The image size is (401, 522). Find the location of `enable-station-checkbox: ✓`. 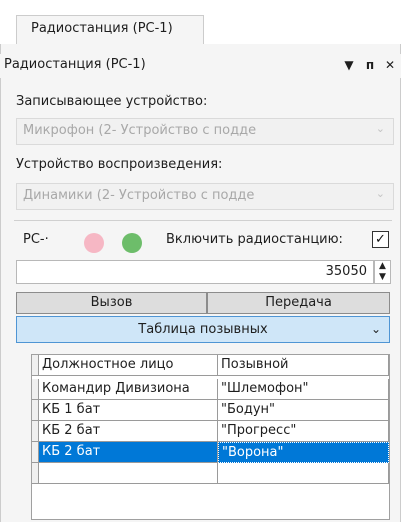

enable-station-checkbox: ✓ is located at coordinates (380, 239).